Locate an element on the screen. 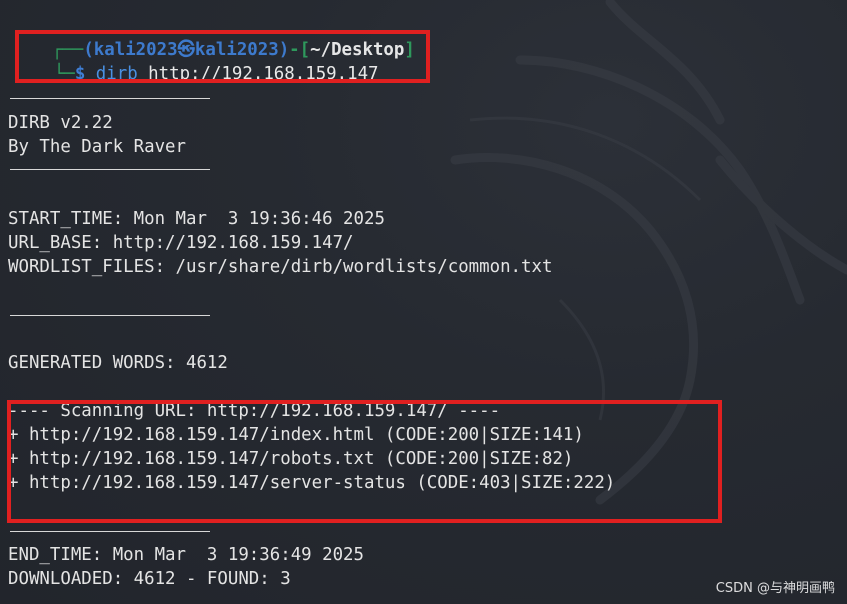 Image resolution: width=847 pixels, height=604 pixels. generated-words: GENERATED WORDS: 4612 is located at coordinates (118, 363).